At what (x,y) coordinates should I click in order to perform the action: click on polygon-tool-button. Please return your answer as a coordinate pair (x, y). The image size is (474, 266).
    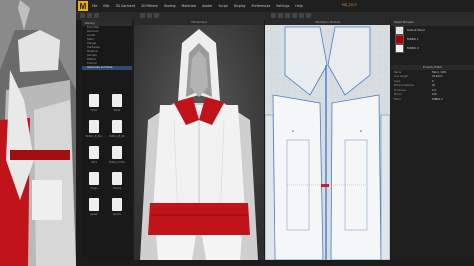
    Looking at the image, I should click on (280, 15).